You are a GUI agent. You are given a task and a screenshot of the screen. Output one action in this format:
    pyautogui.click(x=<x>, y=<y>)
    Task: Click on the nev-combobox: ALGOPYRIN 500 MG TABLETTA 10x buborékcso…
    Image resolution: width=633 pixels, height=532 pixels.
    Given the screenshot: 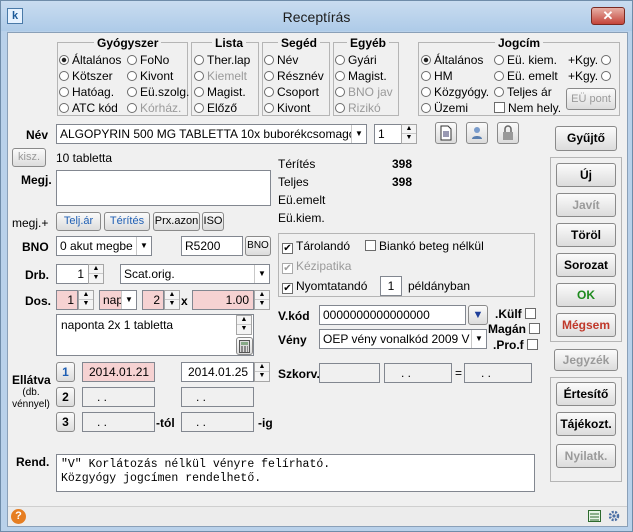 What is the action you would take?
    pyautogui.click(x=211, y=134)
    